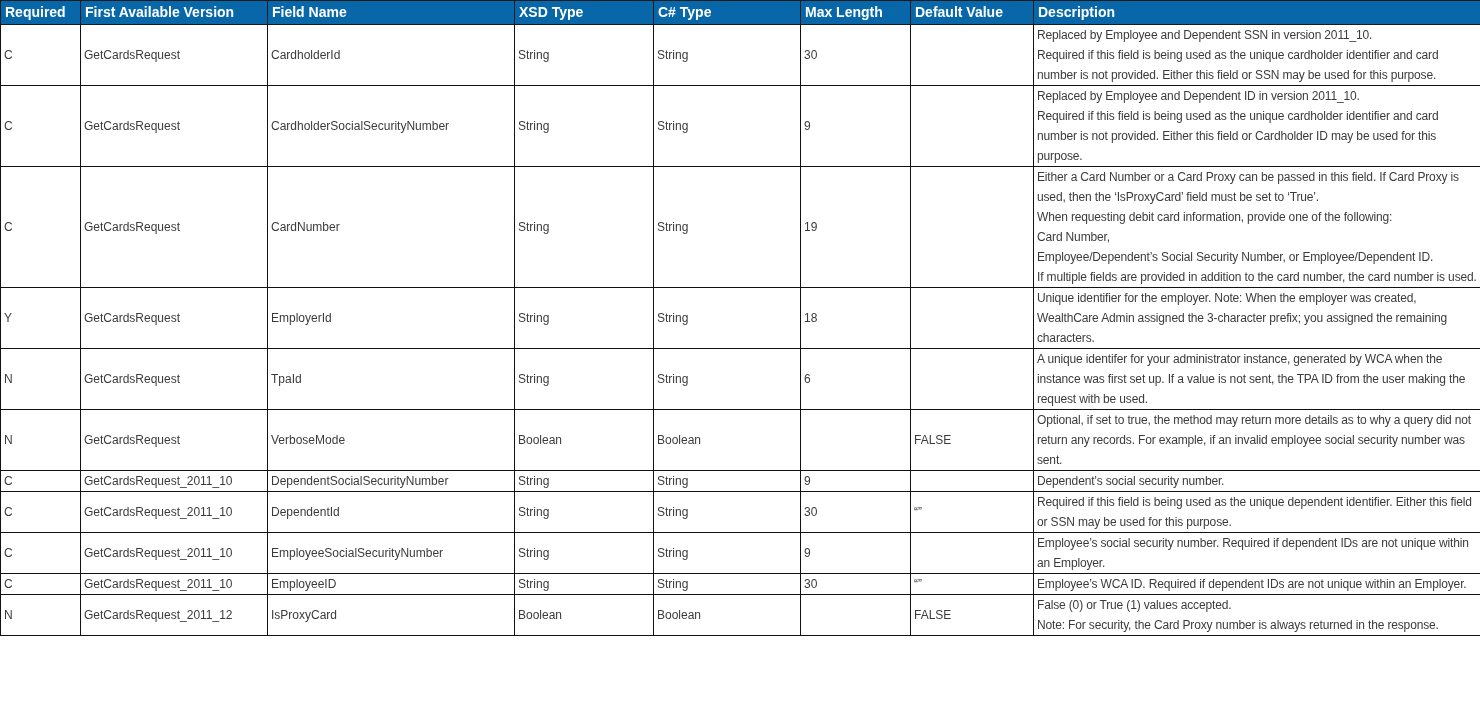 This screenshot has height=724, width=1480. Describe the element at coordinates (584, 12) in the screenshot. I see `column-header: XSD Type` at that location.